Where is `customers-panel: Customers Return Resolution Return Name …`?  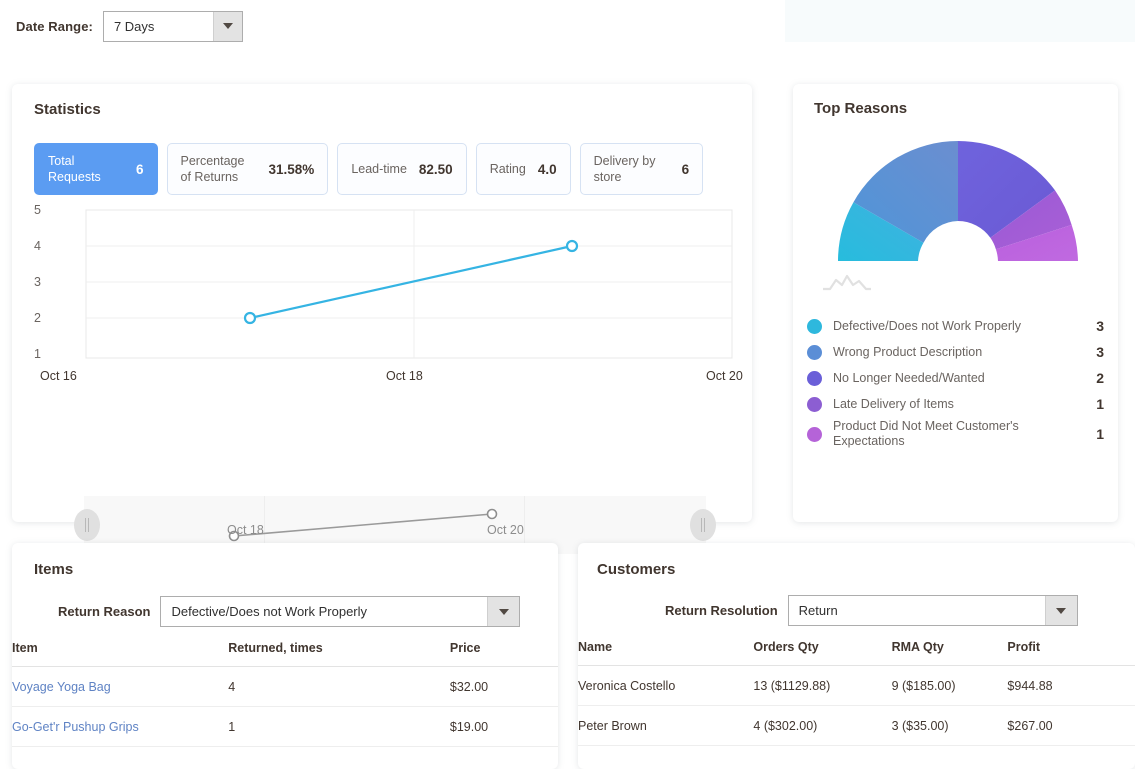
customers-panel: Customers Return Resolution Return Name … is located at coordinates (856, 656).